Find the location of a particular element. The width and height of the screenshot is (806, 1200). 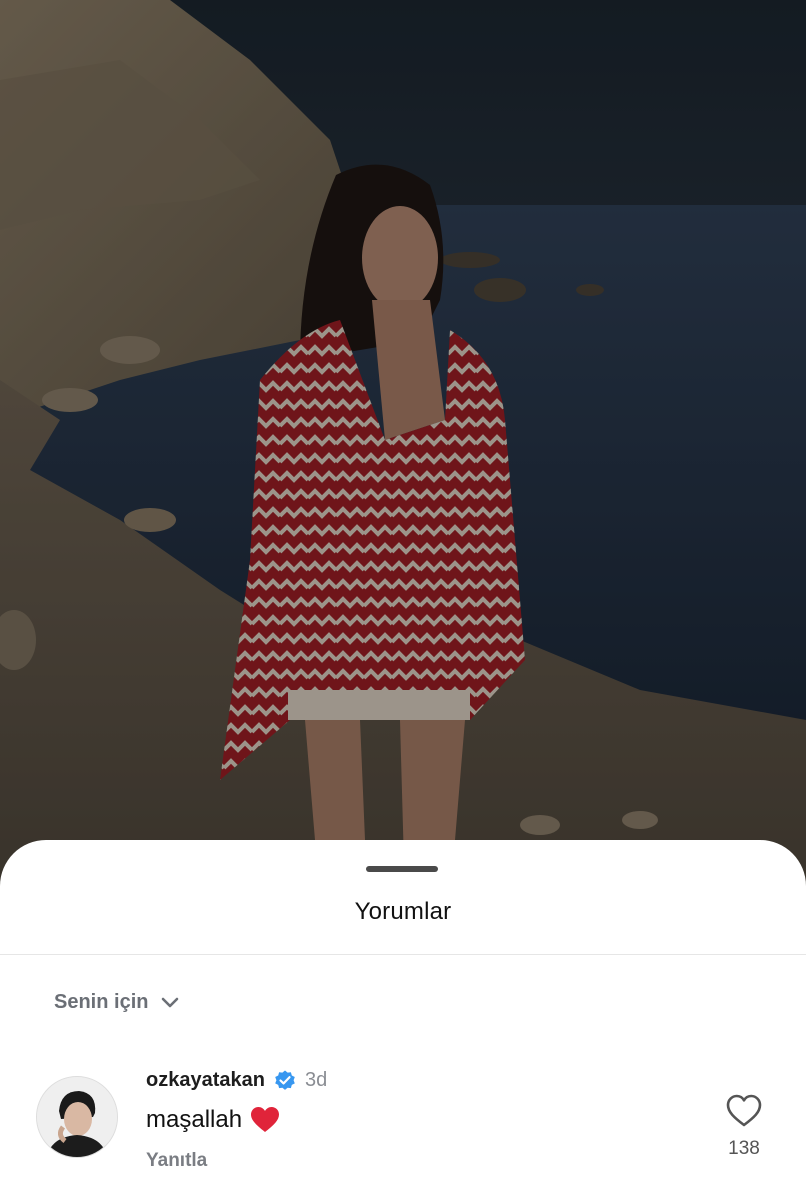

chevron-down-icon is located at coordinates (170, 1002).